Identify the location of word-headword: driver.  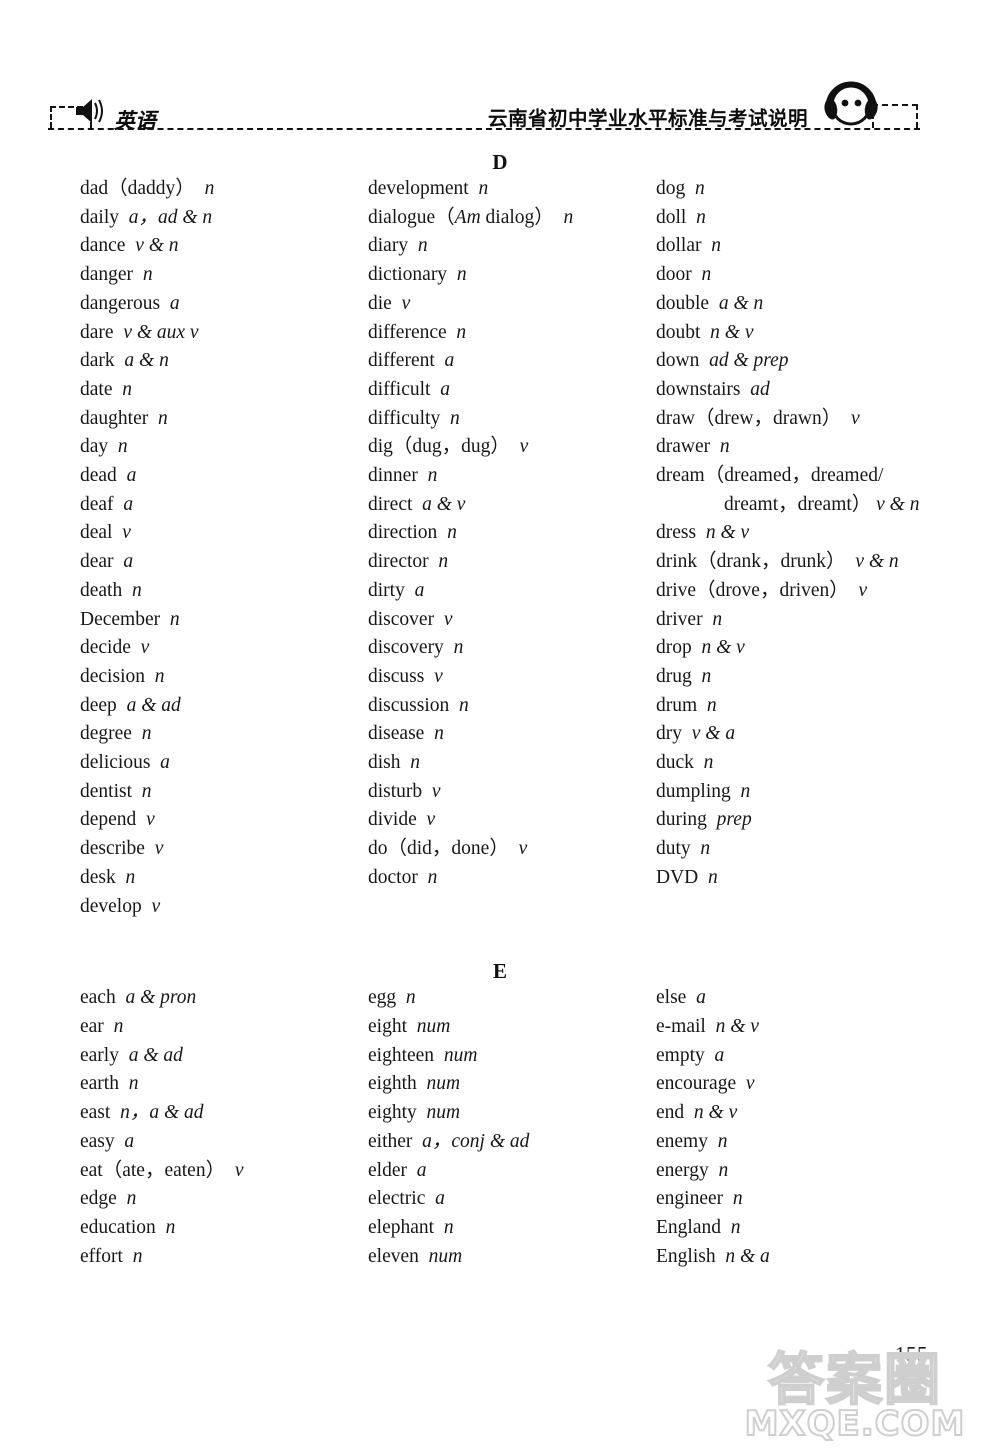
(679, 619).